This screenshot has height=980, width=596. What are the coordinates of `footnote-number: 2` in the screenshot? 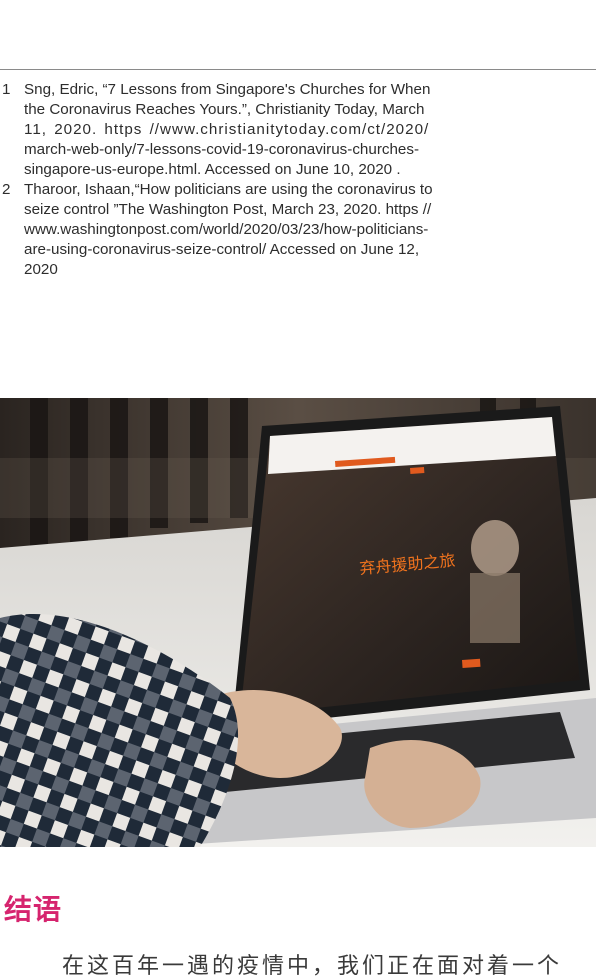 It's located at (6, 189).